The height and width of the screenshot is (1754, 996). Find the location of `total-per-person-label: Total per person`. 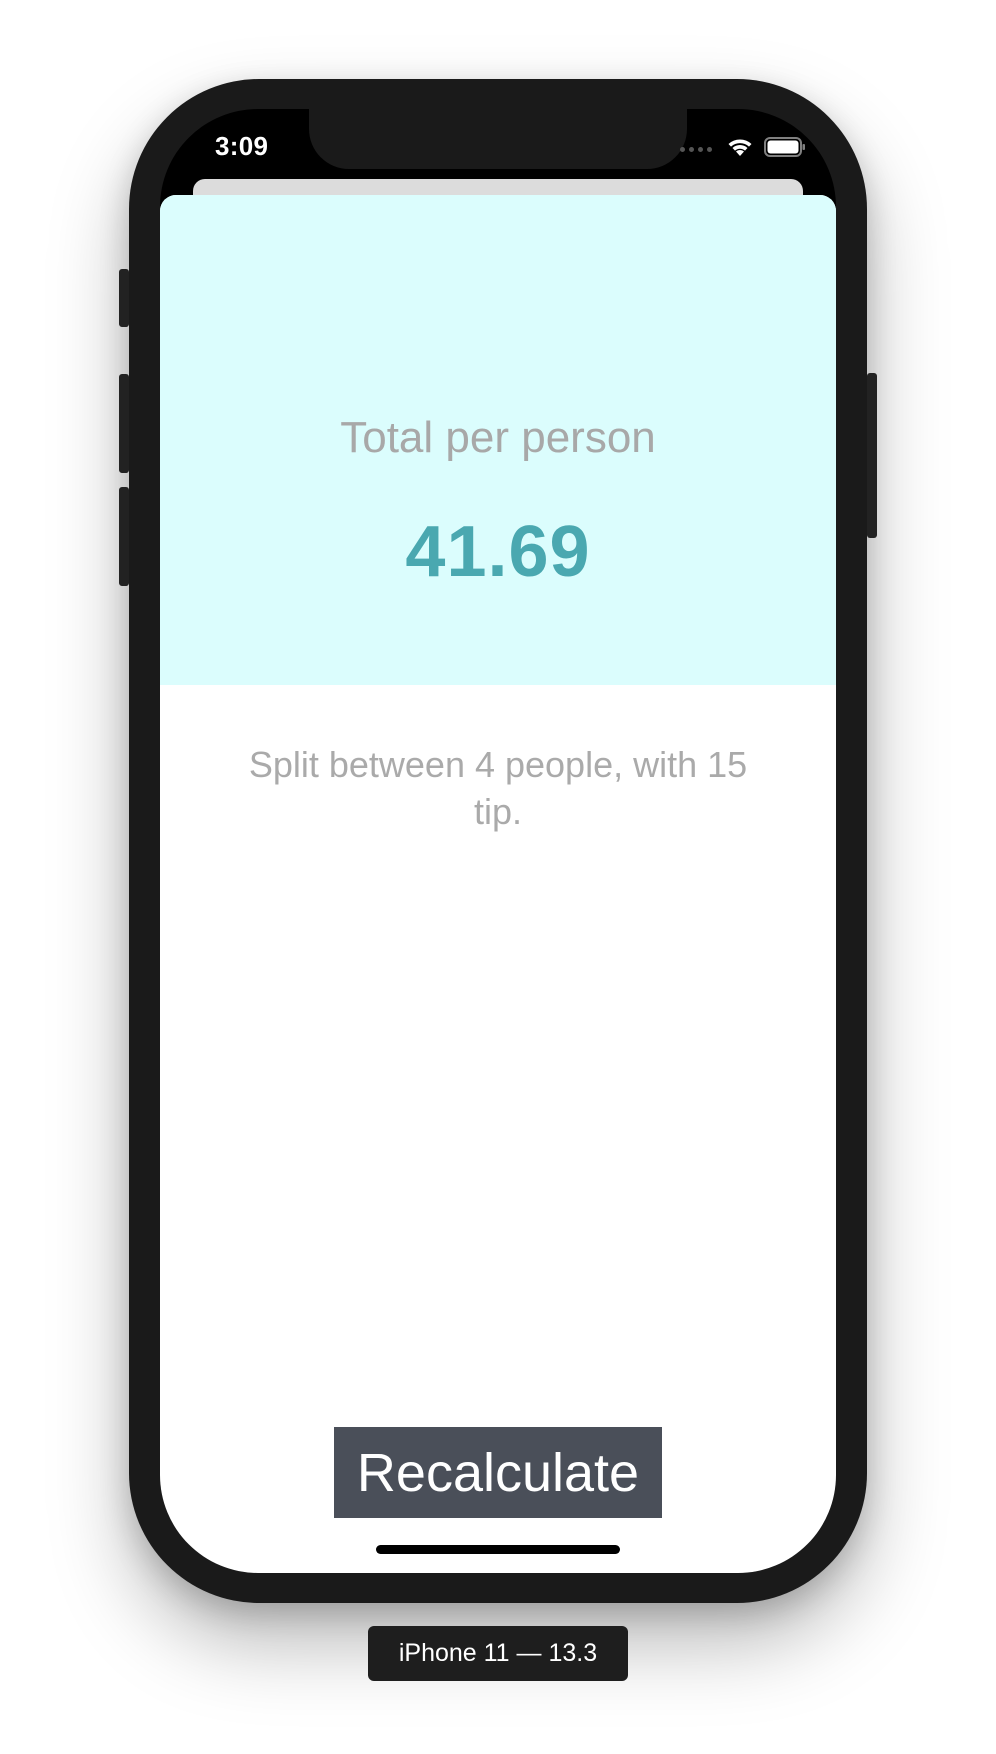

total-per-person-label: Total per person is located at coordinates (498, 437).